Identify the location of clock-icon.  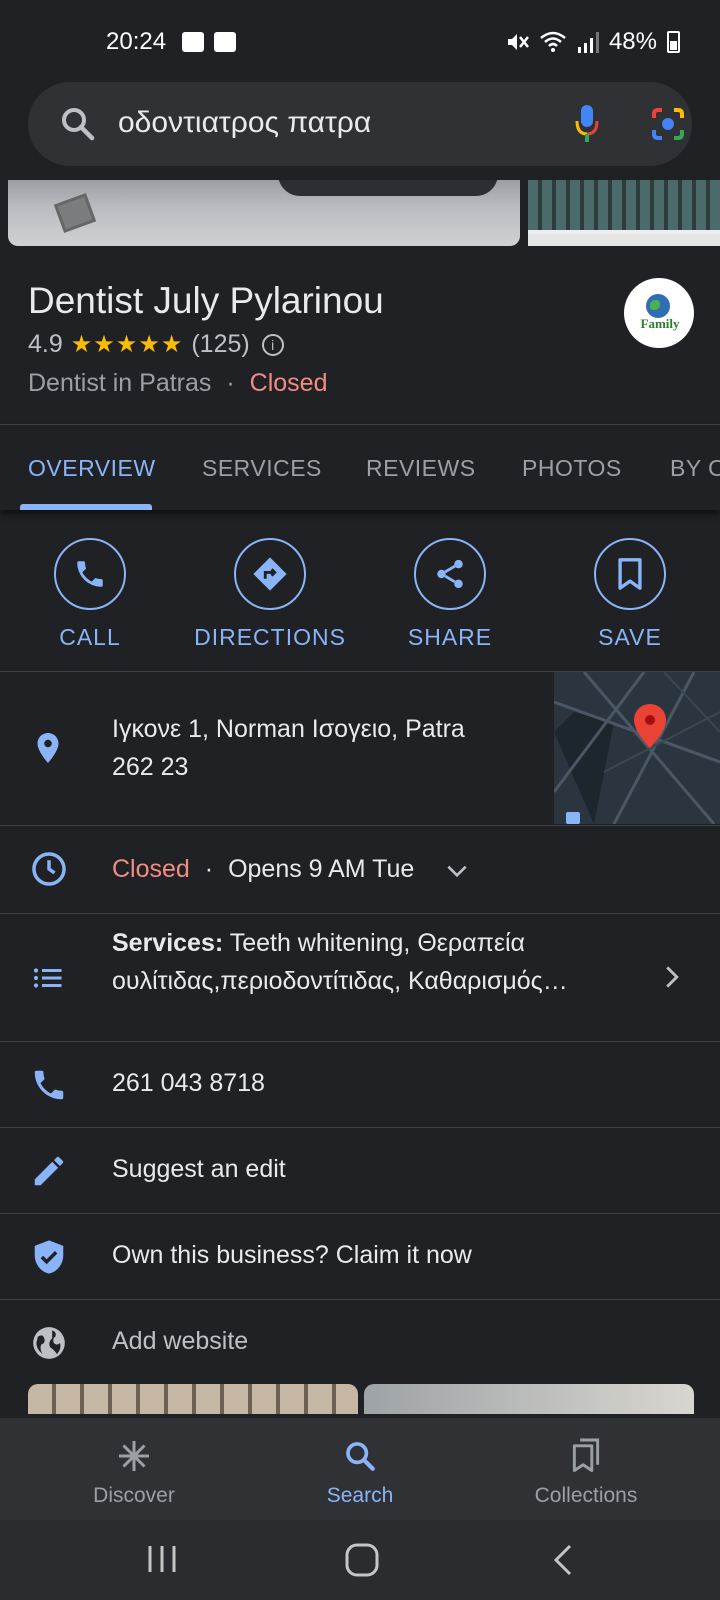
(49, 869).